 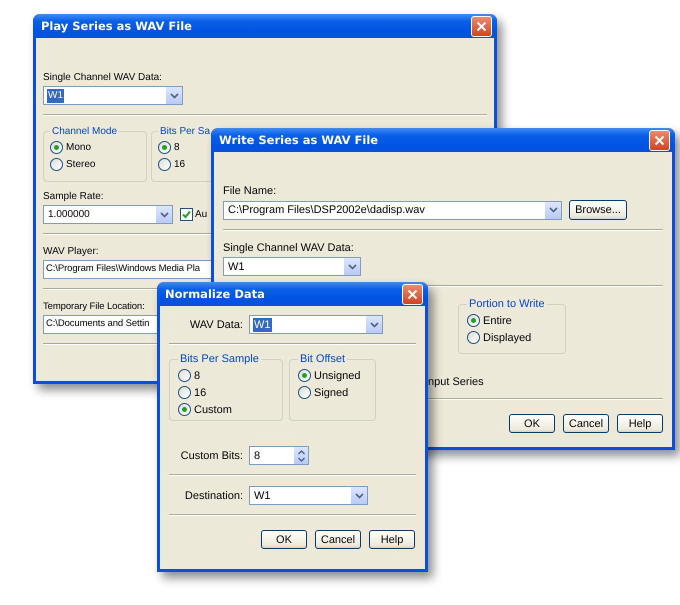 What do you see at coordinates (298, 140) in the screenshot?
I see `window-title: Write Series as WAV File` at bounding box center [298, 140].